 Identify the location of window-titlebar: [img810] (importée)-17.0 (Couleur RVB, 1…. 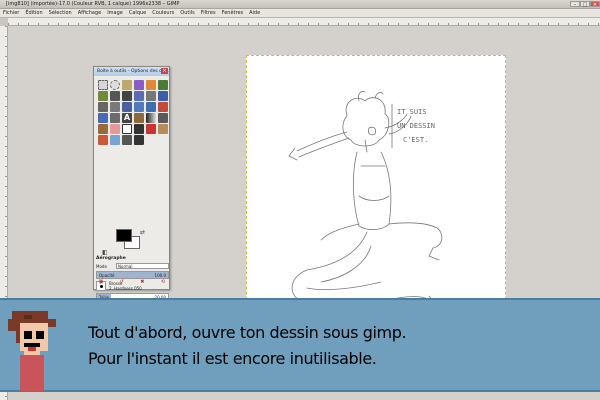
(300, 4).